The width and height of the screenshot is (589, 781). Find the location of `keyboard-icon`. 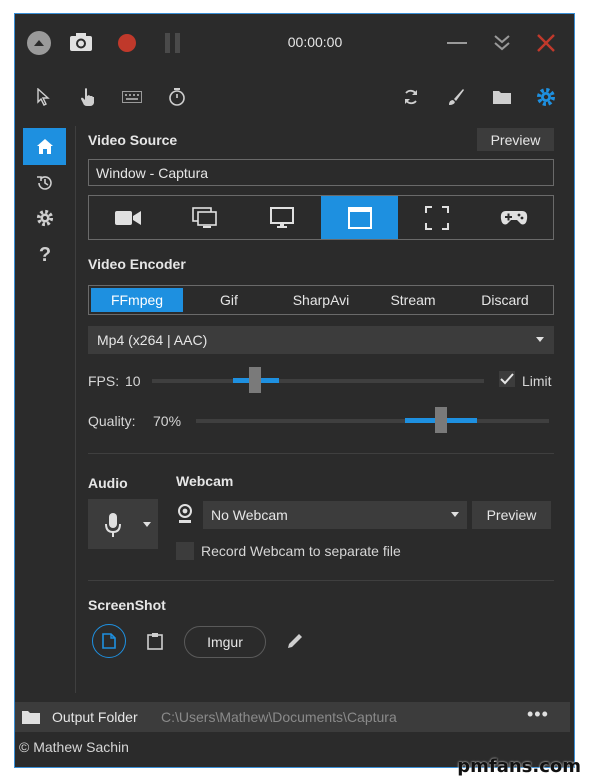

keyboard-icon is located at coordinates (132, 97).